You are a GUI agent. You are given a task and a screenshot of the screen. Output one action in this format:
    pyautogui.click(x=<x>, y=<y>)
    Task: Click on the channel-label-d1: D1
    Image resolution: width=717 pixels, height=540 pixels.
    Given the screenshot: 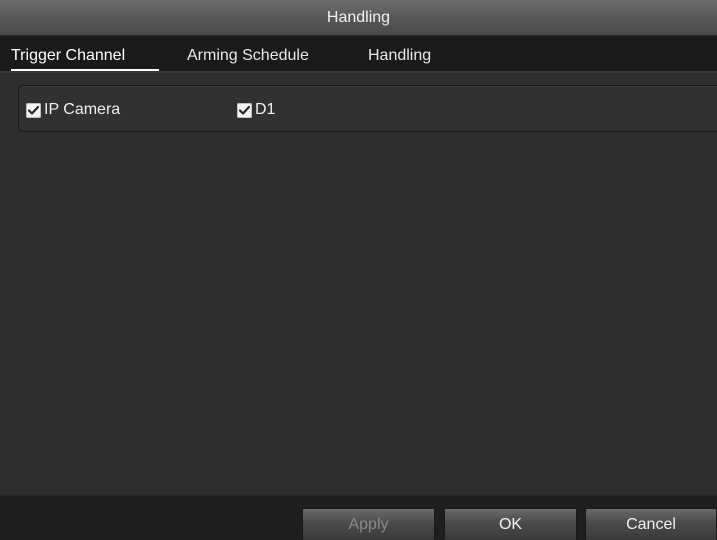 What is the action you would take?
    pyautogui.click(x=265, y=109)
    